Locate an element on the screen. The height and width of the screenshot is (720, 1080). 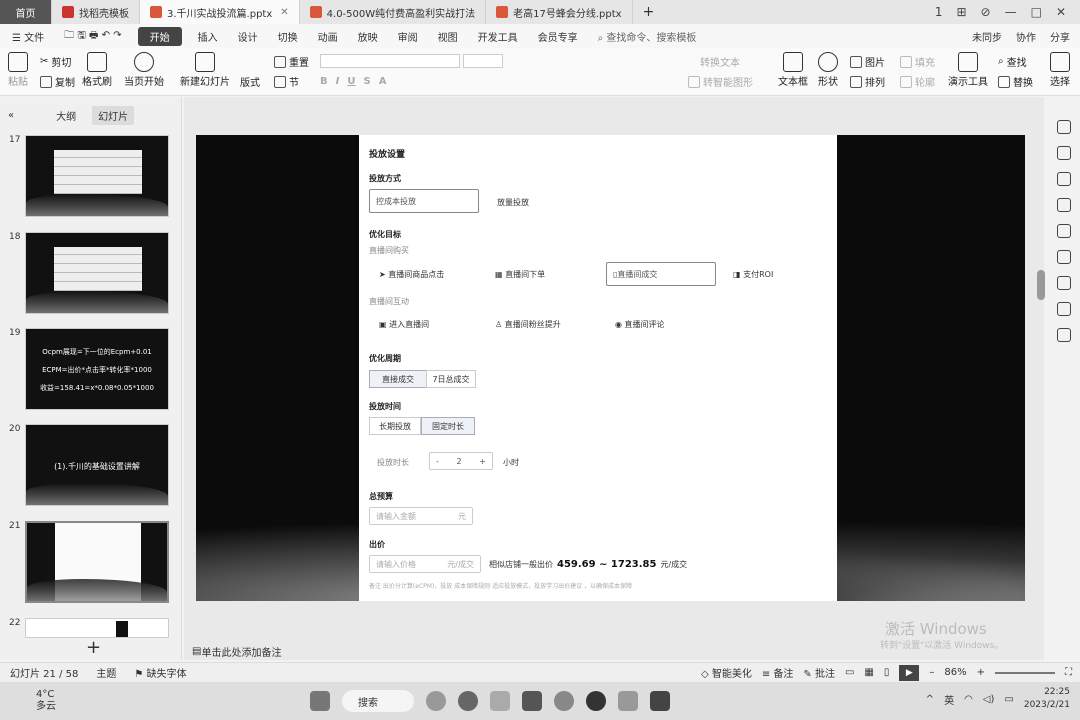
zoom-slider is located at coordinates (1025, 672).